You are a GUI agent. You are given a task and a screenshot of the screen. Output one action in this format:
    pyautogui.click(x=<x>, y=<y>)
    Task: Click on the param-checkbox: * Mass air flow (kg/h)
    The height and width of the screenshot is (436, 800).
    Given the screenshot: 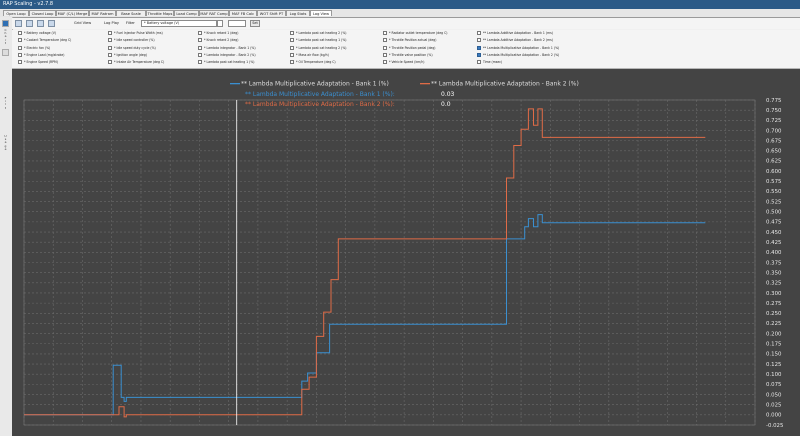 What is the action you would take?
    pyautogui.click(x=309, y=55)
    